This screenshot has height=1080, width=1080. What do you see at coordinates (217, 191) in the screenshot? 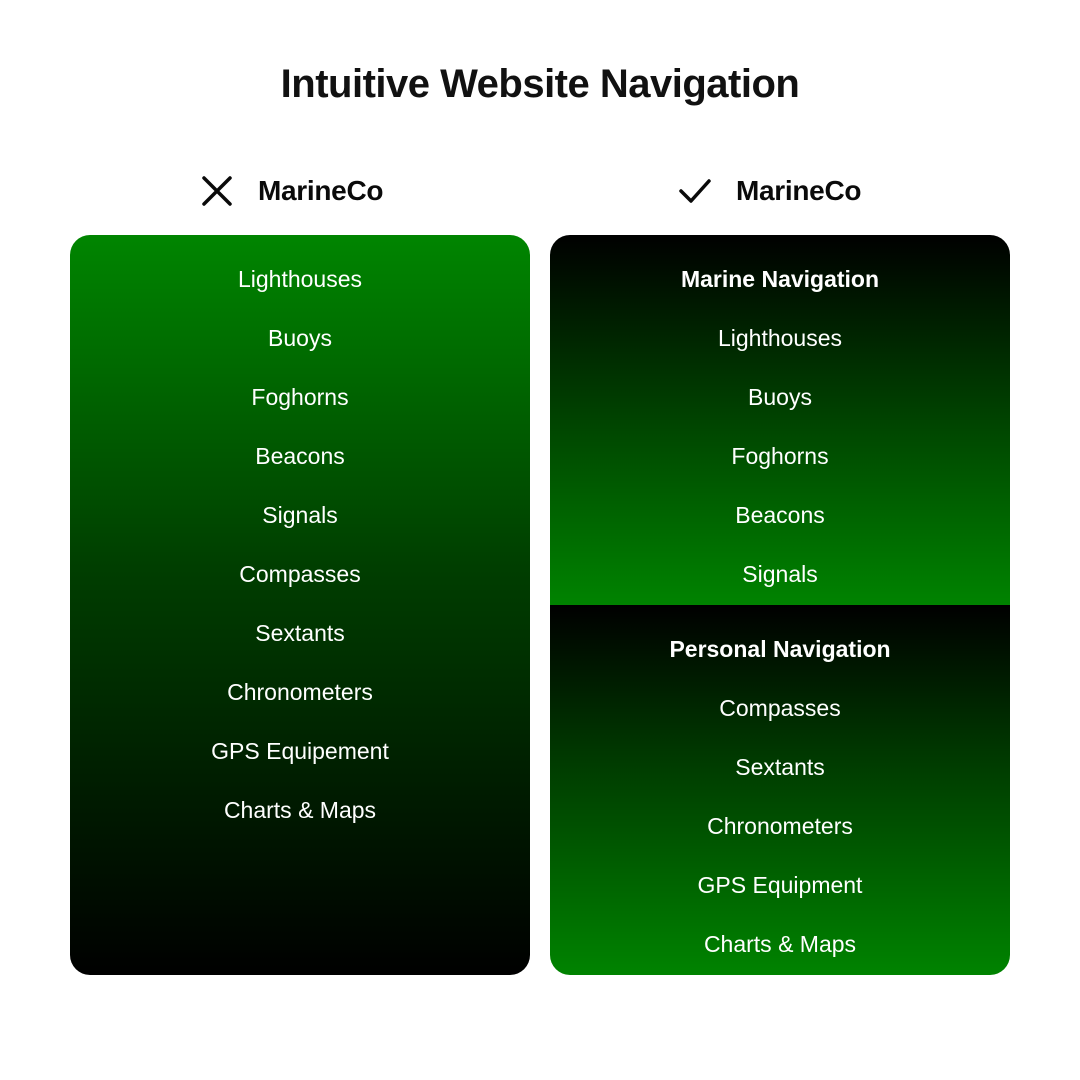
I see `x-cross-icon` at bounding box center [217, 191].